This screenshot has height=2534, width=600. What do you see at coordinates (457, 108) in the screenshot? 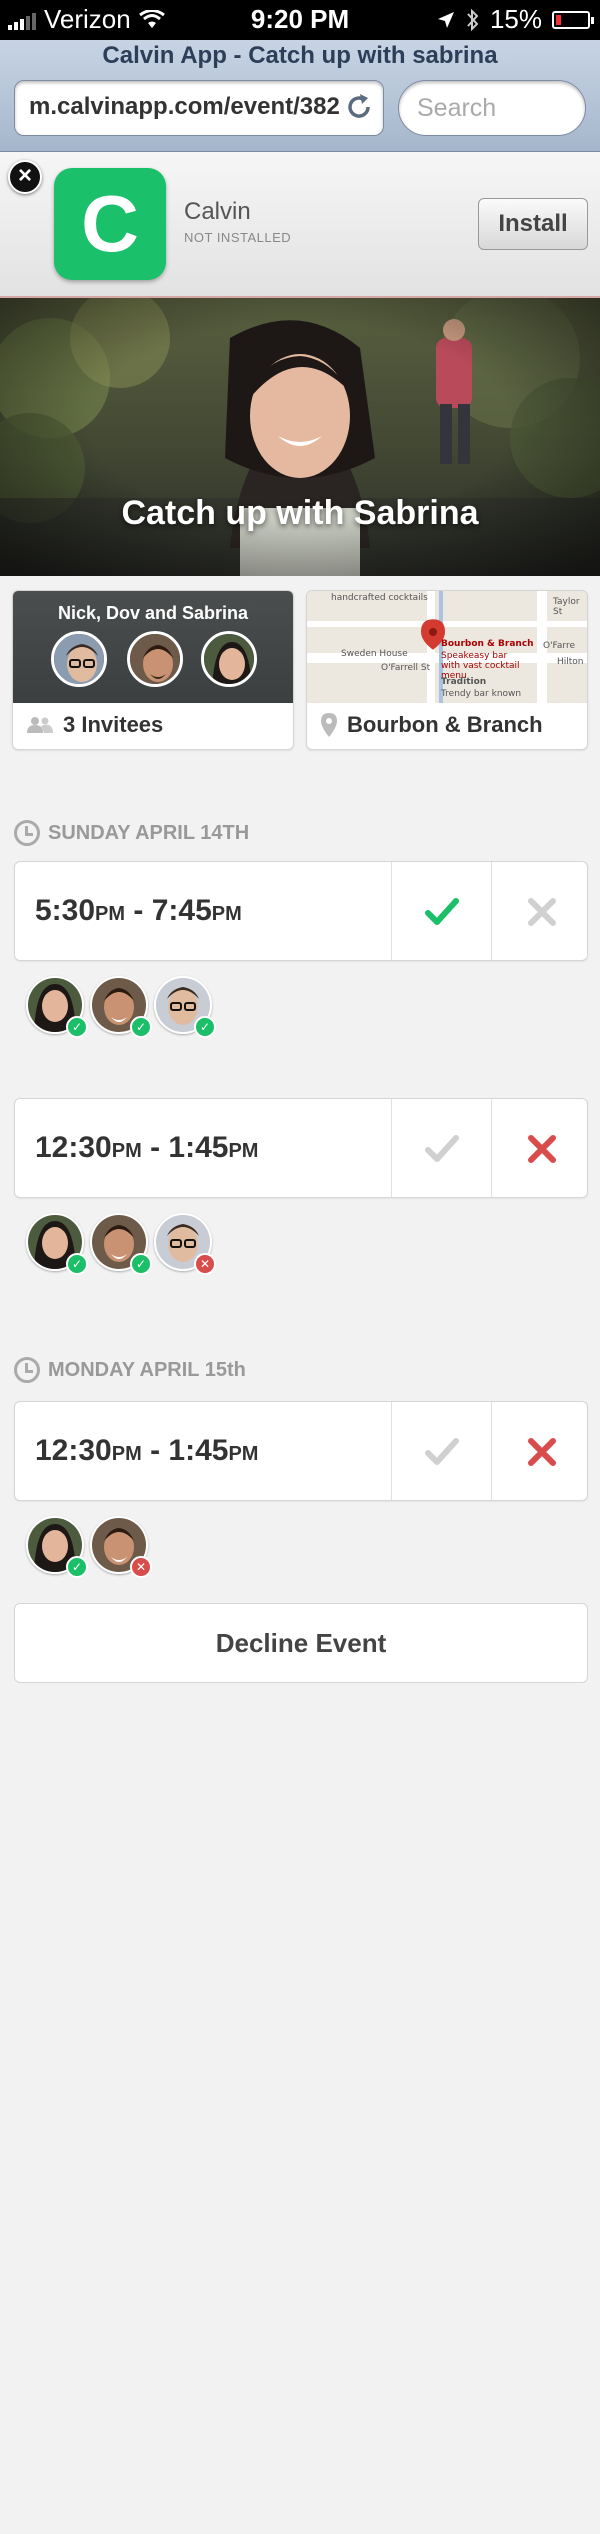
I see `search-placeholder: Search` at bounding box center [457, 108].